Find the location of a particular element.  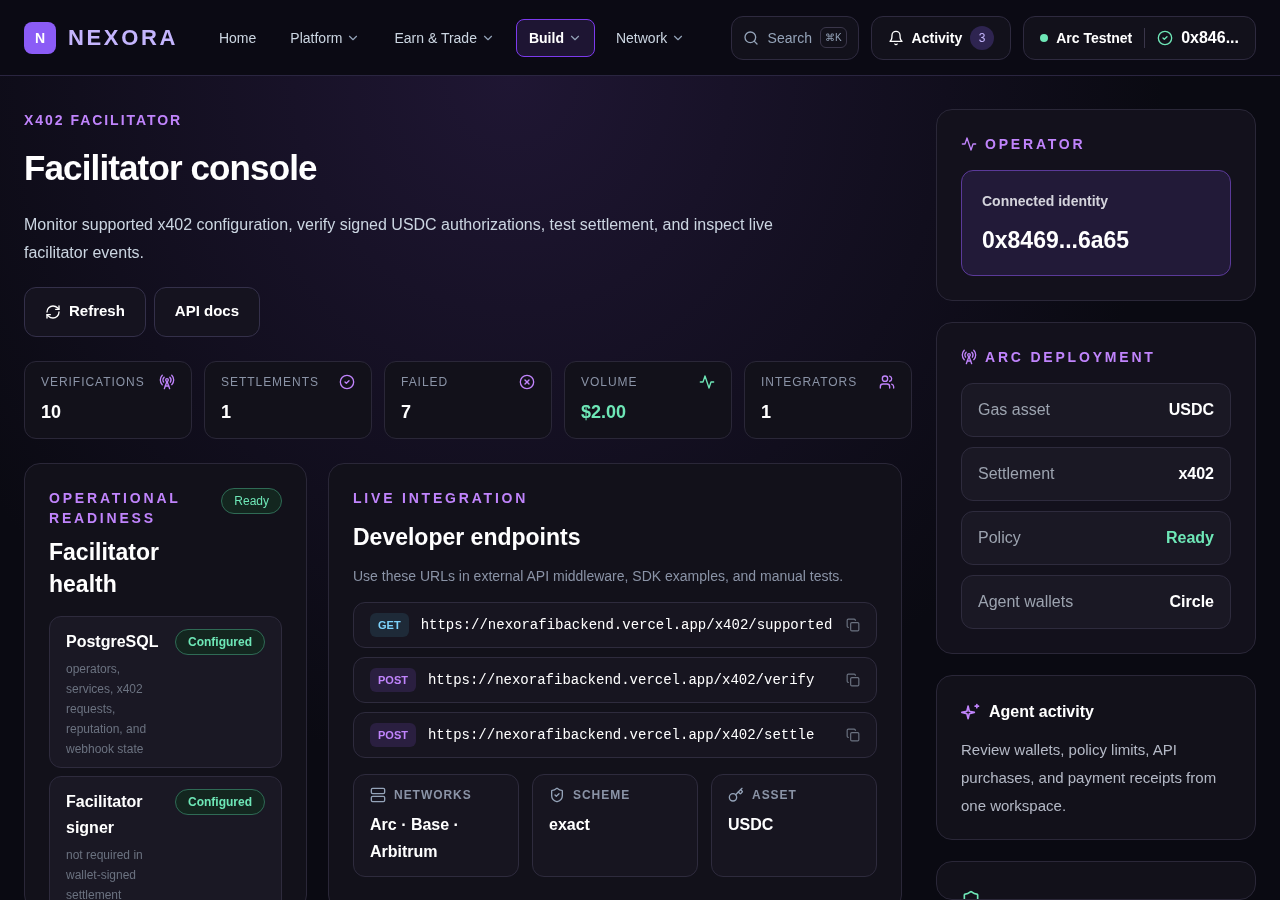

stat-label: VOLUME is located at coordinates (609, 381).